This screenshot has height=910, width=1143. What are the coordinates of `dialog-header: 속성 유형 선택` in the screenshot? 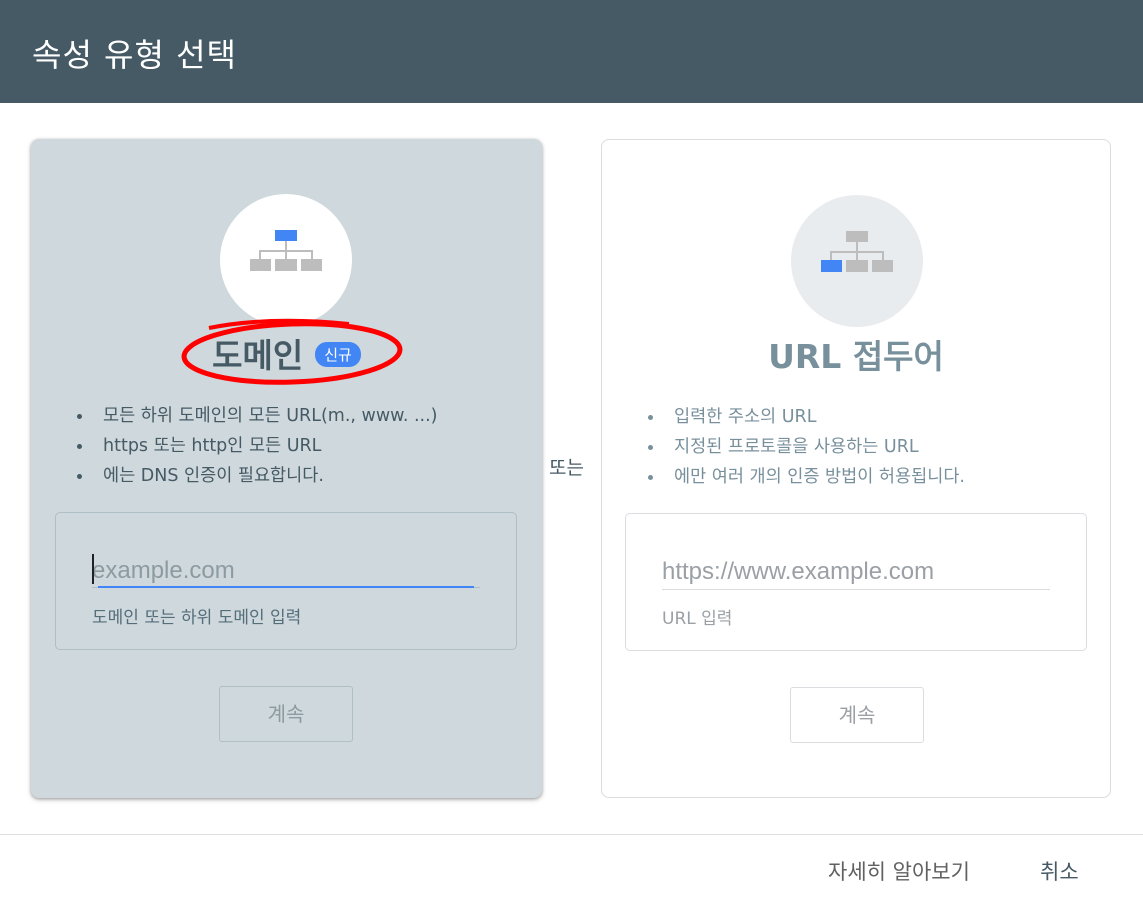 It's located at (571, 51).